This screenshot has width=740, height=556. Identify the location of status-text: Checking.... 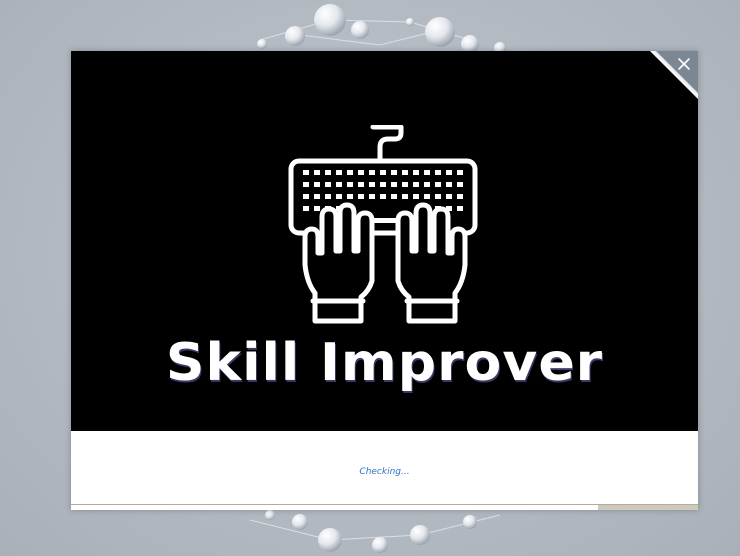
(384, 472).